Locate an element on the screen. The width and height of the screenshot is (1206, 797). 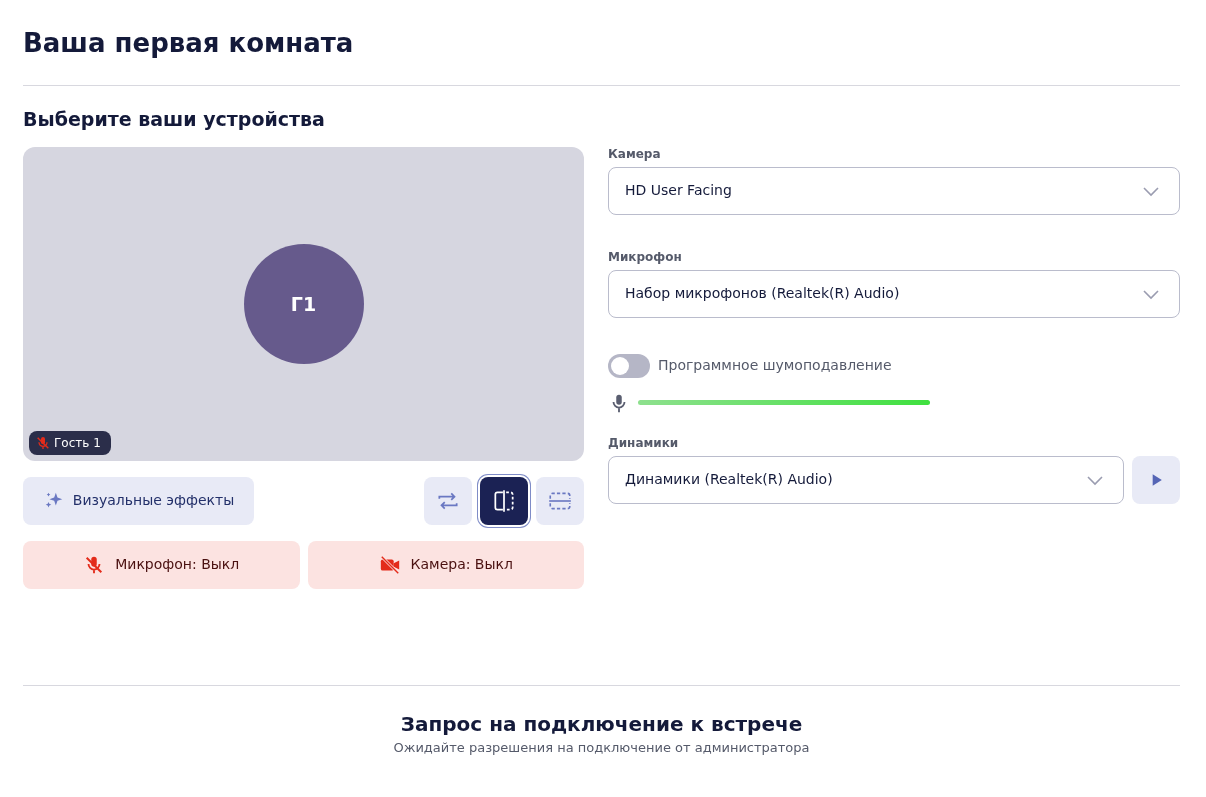
selected-value: Динамики (Realtek(R) Audio) is located at coordinates (729, 480).